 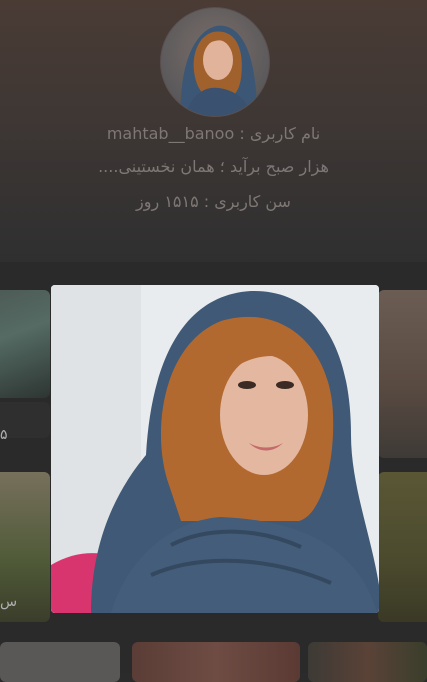 What do you see at coordinates (170, 133) in the screenshot?
I see `username-value: mahtab__banoo` at bounding box center [170, 133].